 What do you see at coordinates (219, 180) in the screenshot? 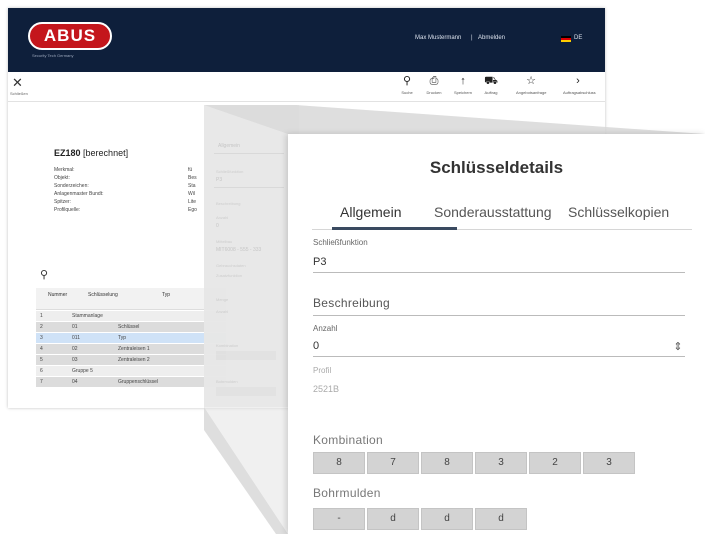
I see `mid-field-value: P3` at bounding box center [219, 180].